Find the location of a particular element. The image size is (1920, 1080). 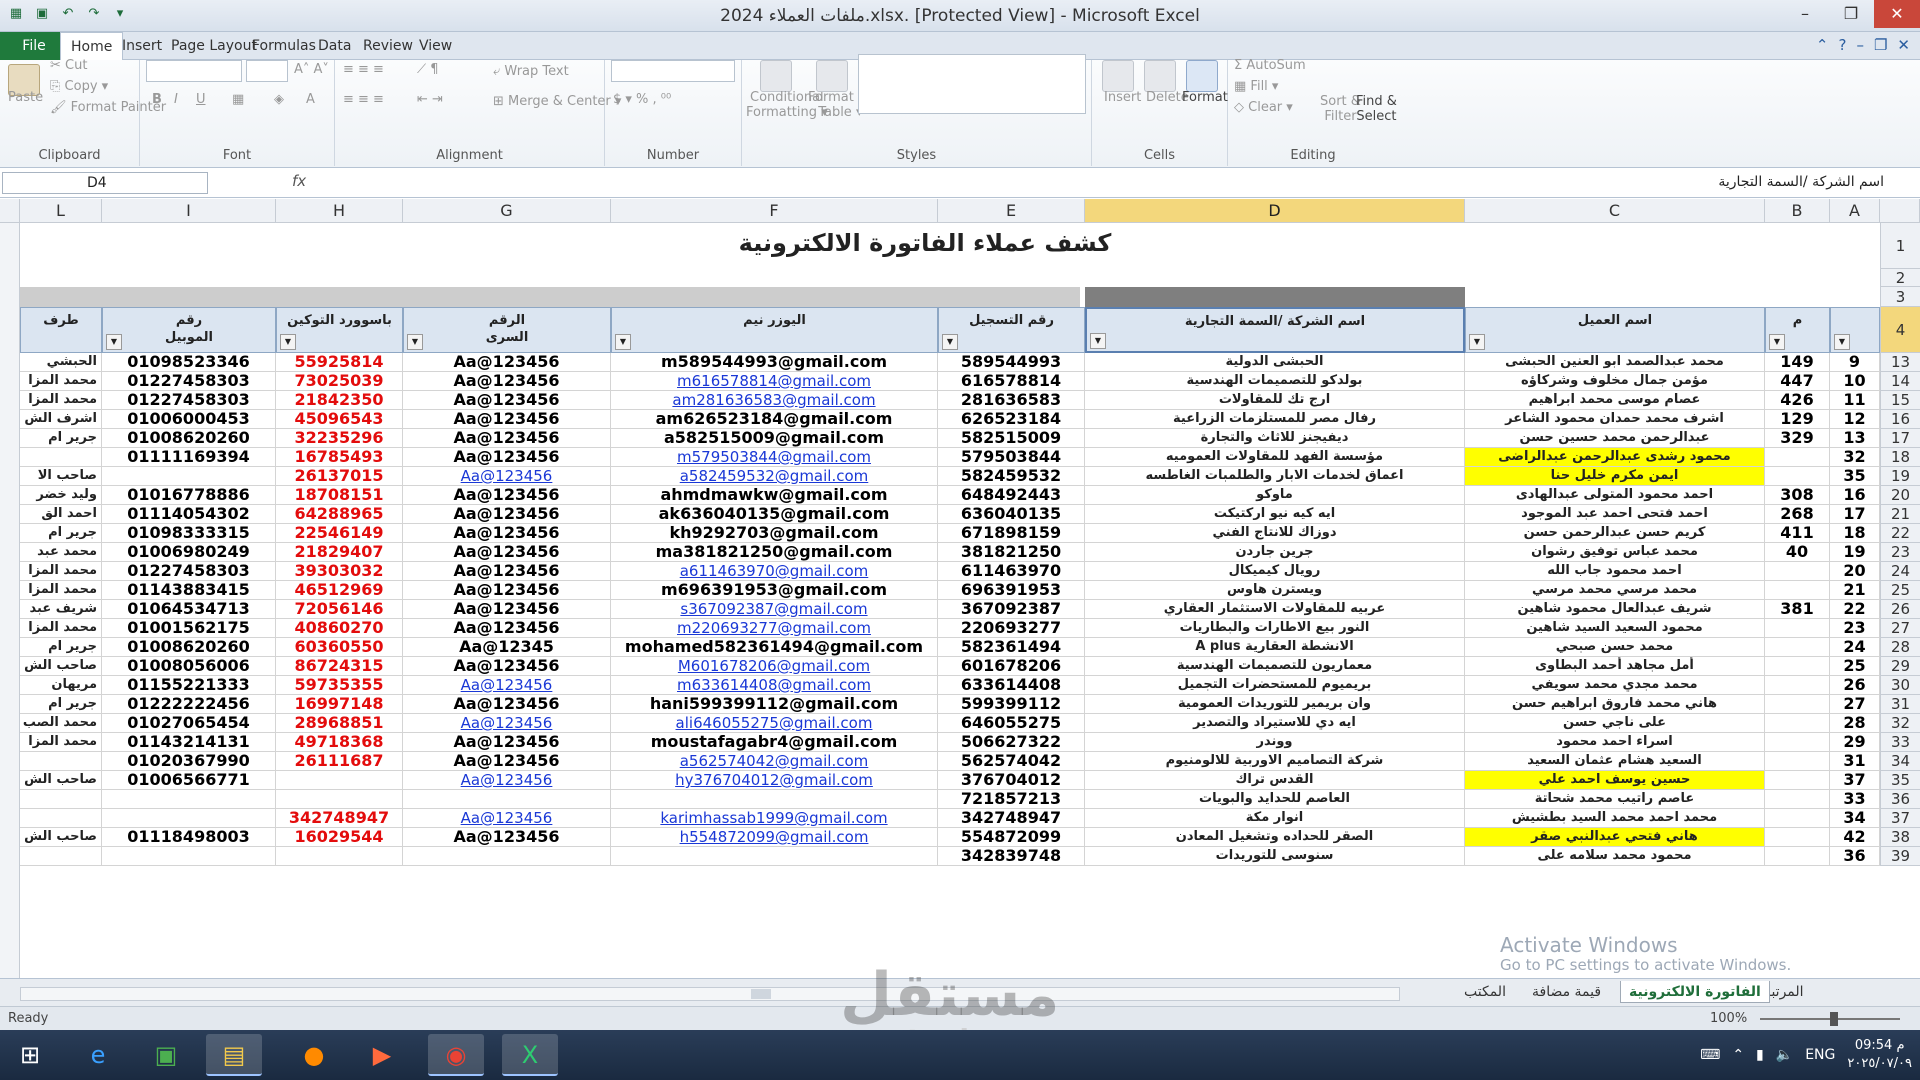

cell-f: mohamed582361494@gmail.com is located at coordinates (774, 647).